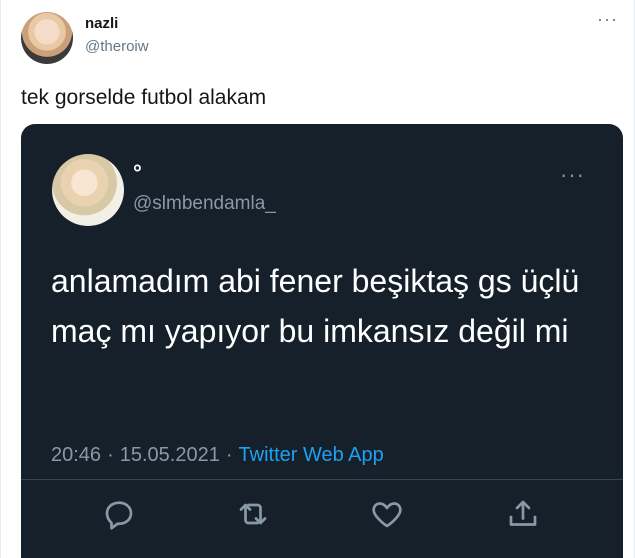 This screenshot has width=635, height=558. What do you see at coordinates (523, 514) in the screenshot?
I see `share-icon` at bounding box center [523, 514].